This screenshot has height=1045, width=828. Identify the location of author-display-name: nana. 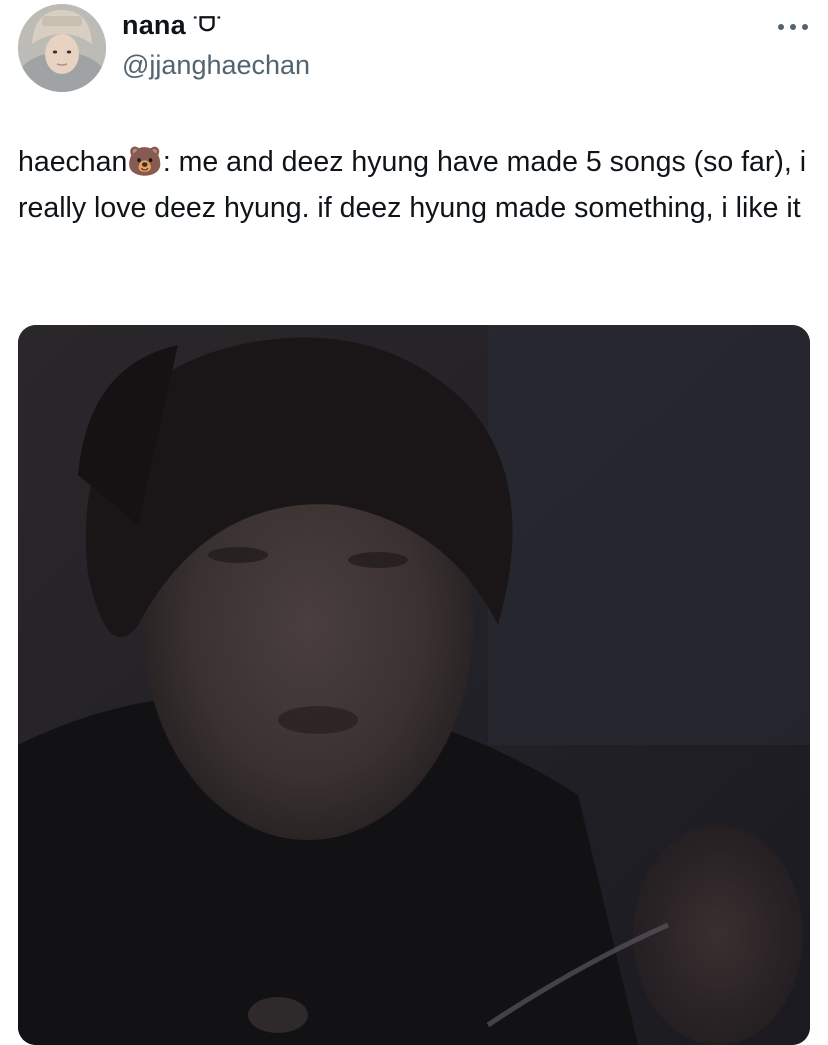
(154, 25).